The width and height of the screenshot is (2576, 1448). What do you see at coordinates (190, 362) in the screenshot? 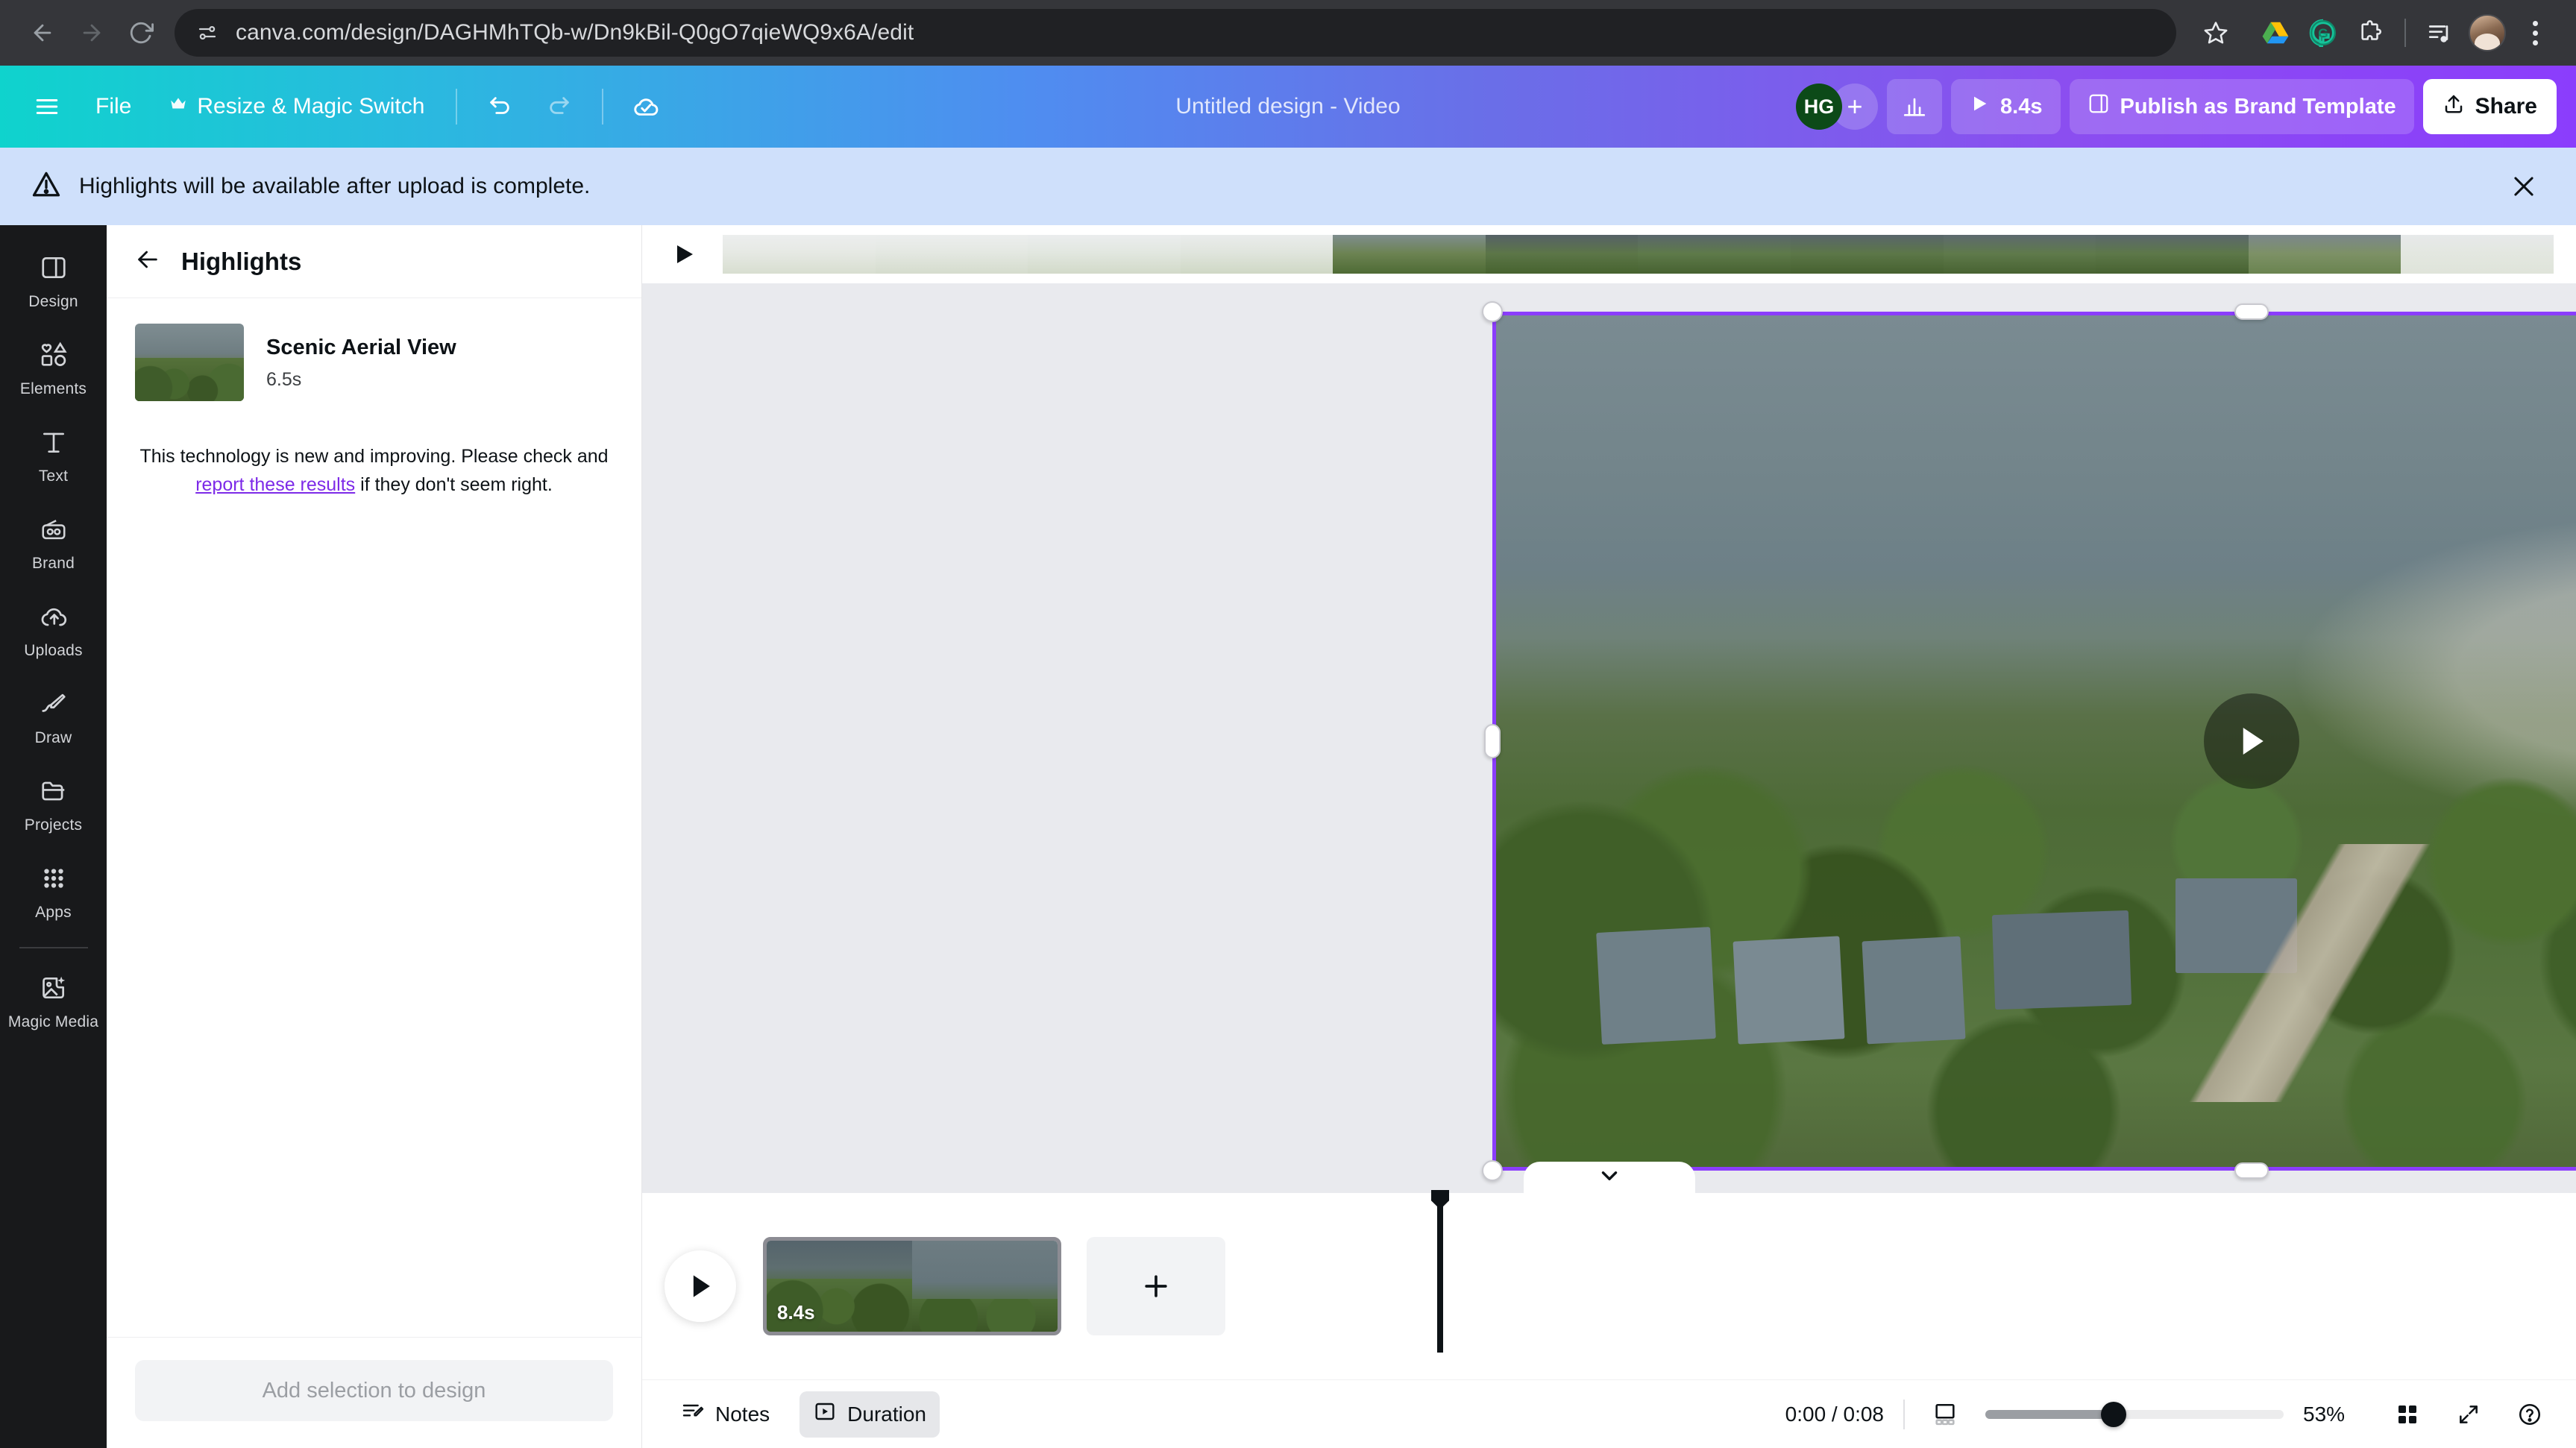
I see `highlight-thumbnail` at bounding box center [190, 362].